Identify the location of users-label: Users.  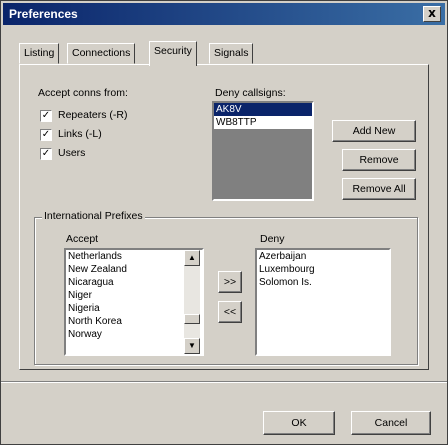
(72, 153).